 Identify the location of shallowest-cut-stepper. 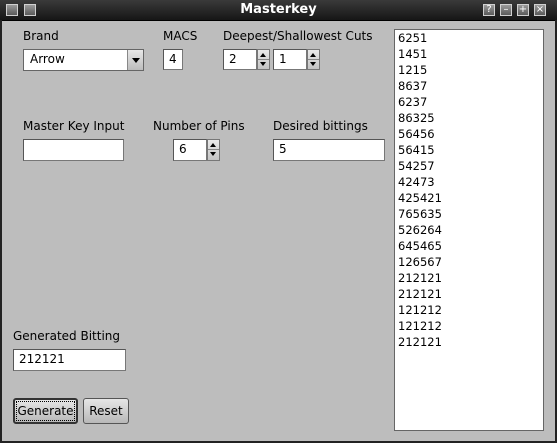
(313, 59).